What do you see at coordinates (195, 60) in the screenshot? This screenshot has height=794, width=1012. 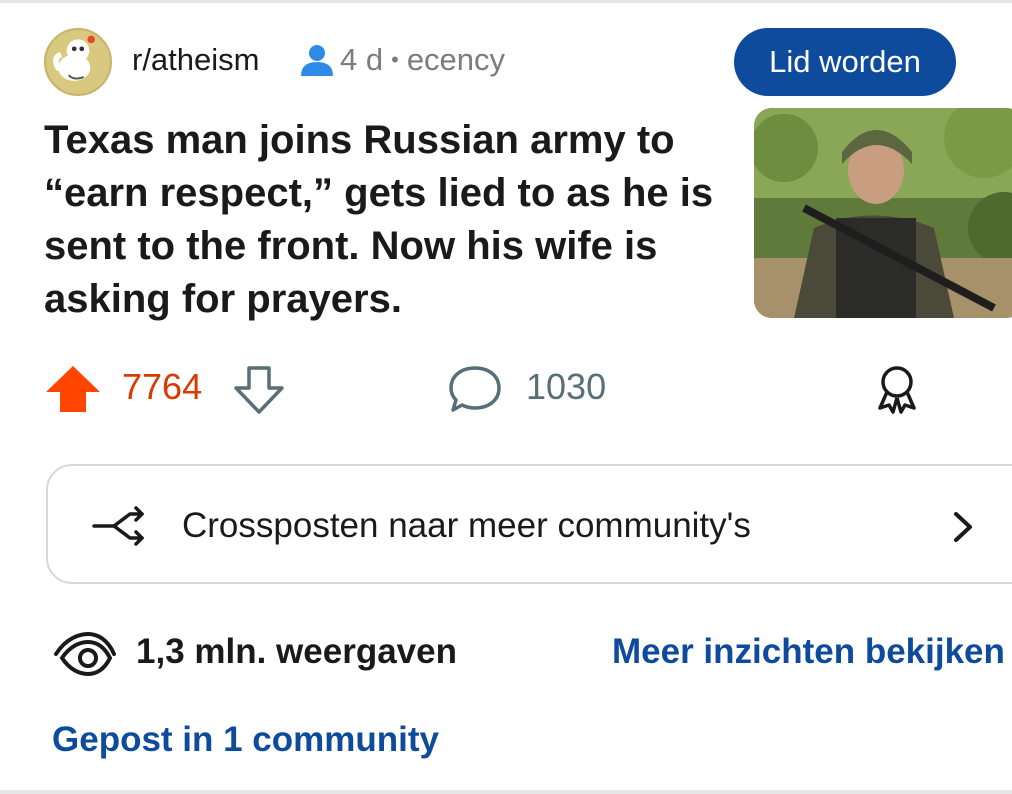 I see `subreddit-name: r/atheism` at bounding box center [195, 60].